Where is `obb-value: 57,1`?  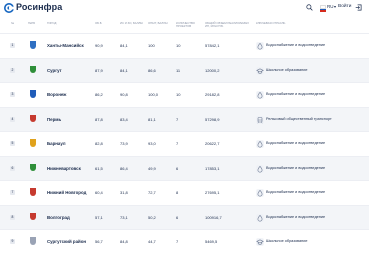
obb-value: 57,1 is located at coordinates (99, 217).